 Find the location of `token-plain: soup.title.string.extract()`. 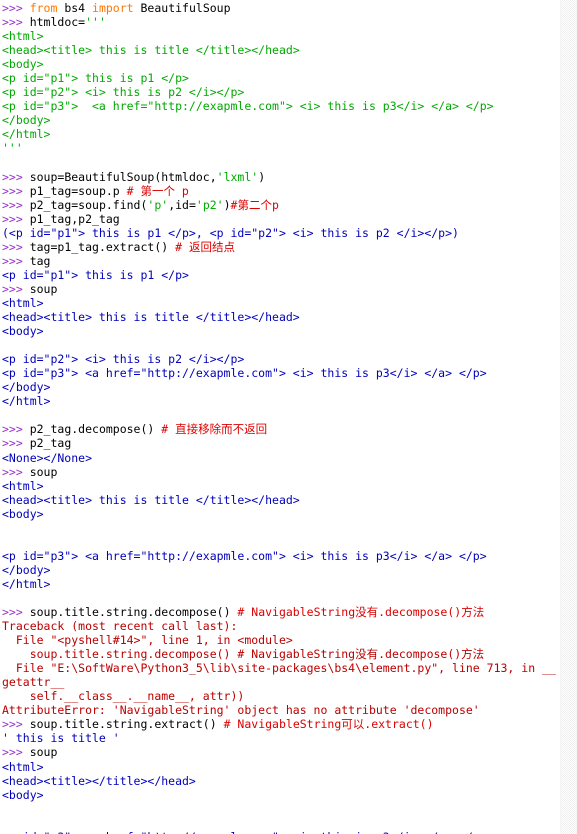

token-plain: soup.title.string.extract() is located at coordinates (126, 724).